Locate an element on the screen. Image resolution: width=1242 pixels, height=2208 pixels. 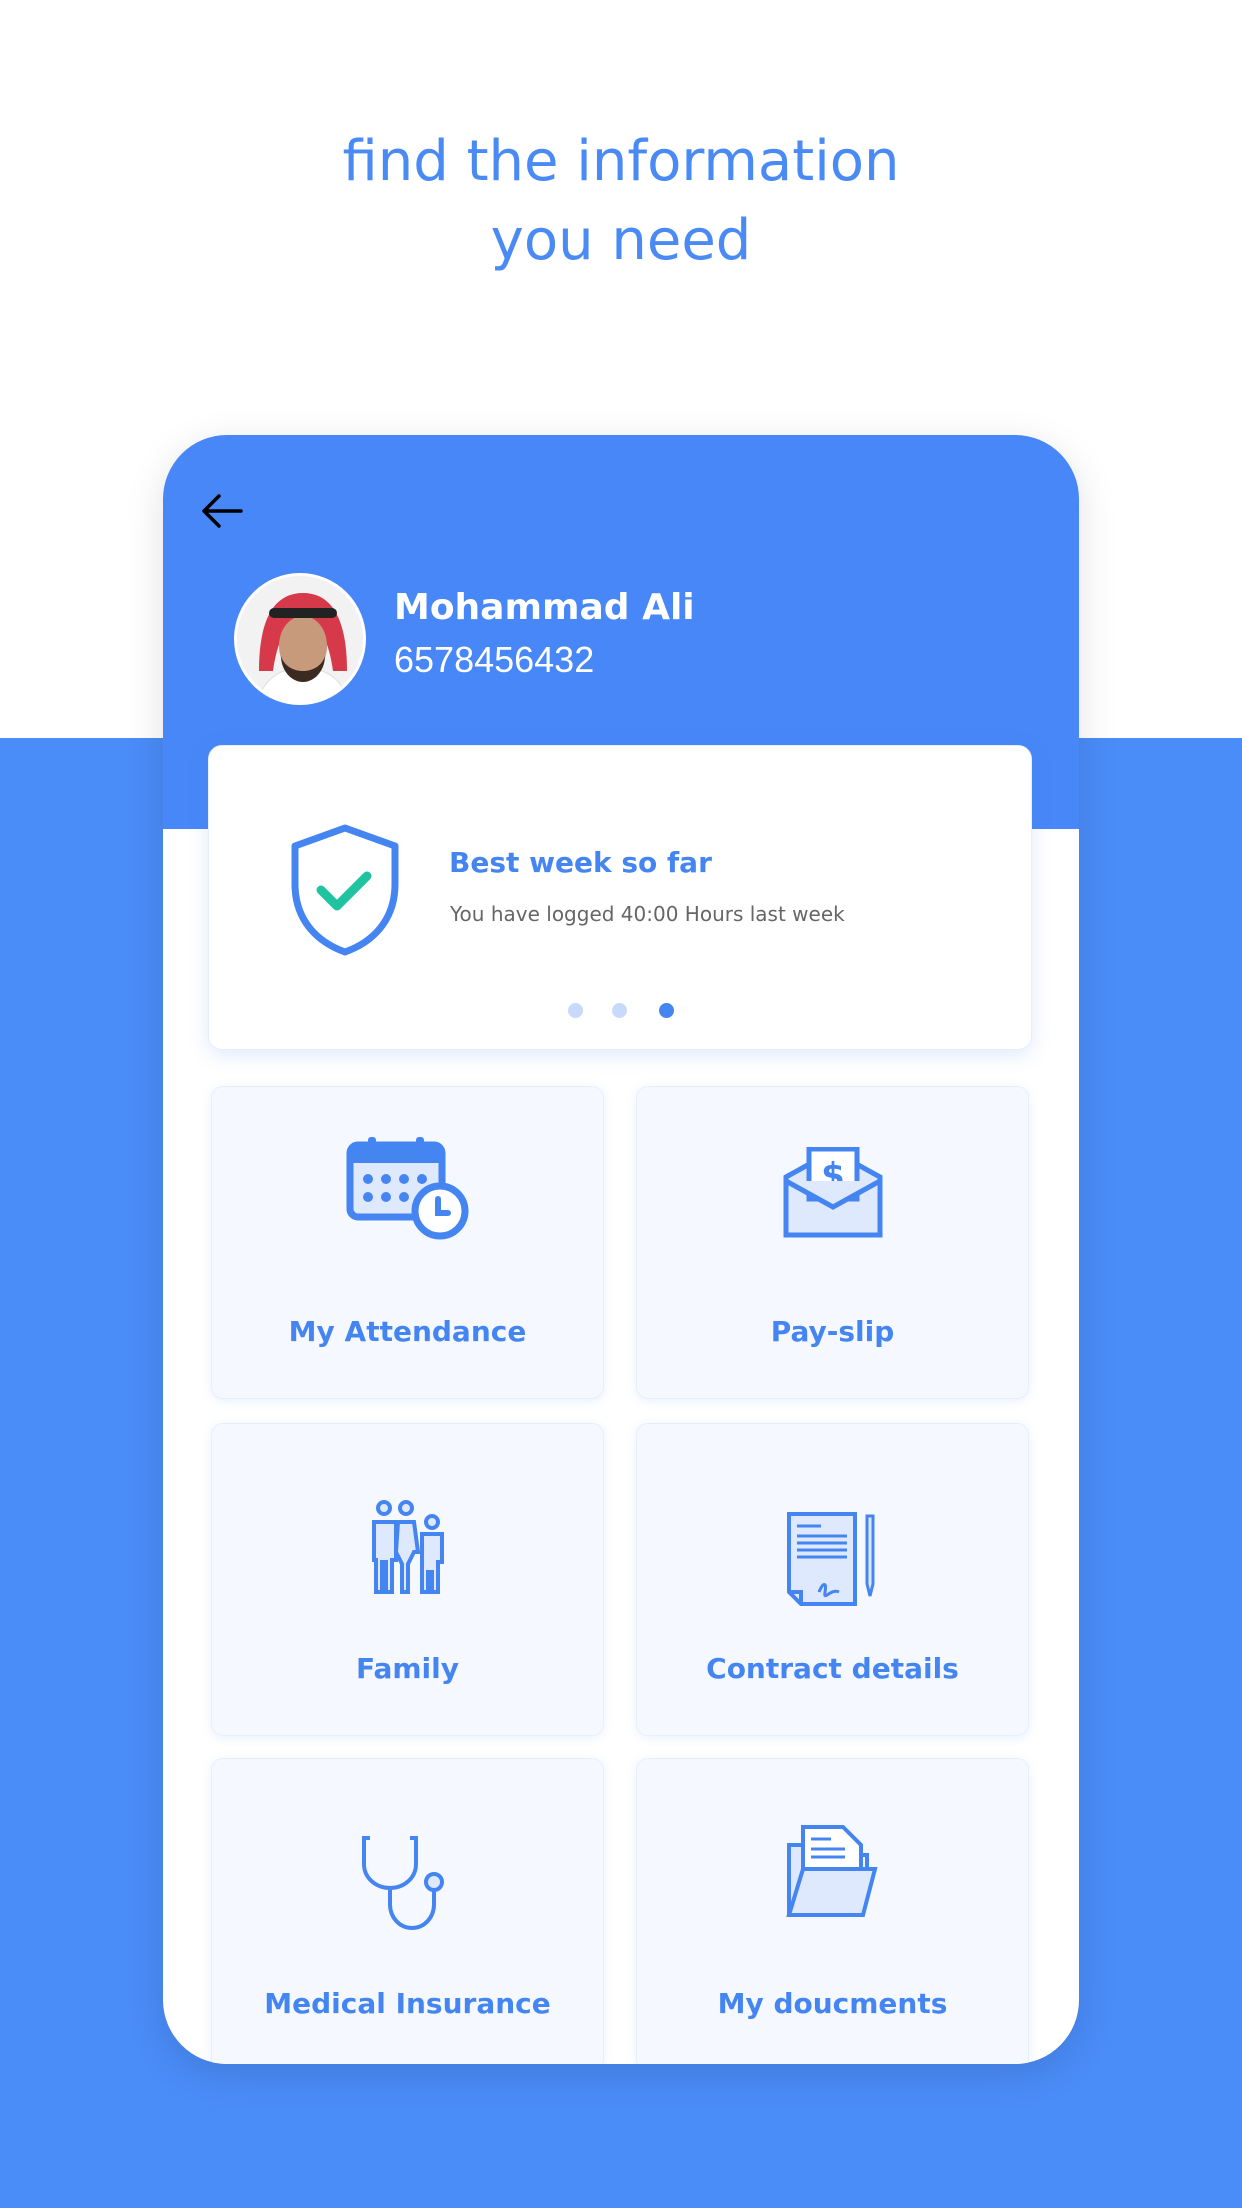
headline-line1: find the information is located at coordinates (621, 161).